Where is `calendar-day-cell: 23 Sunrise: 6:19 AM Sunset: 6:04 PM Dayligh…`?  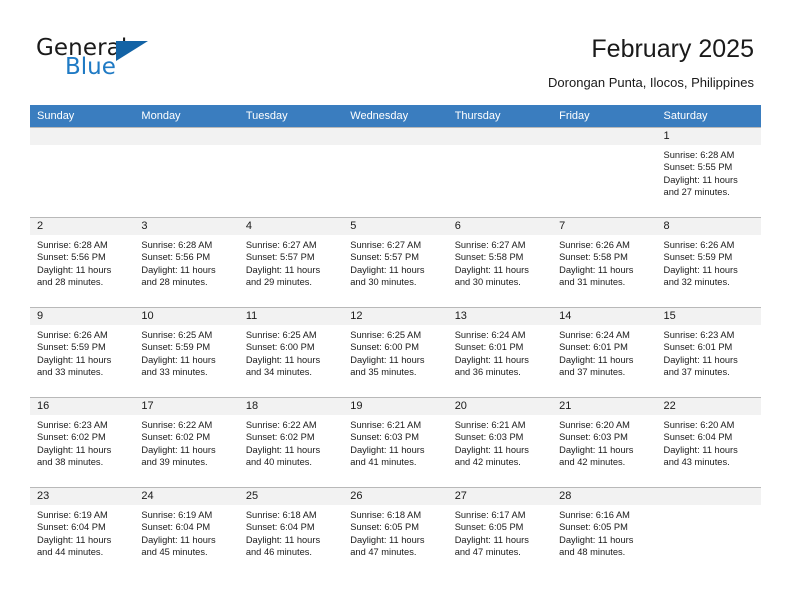 calendar-day-cell: 23 Sunrise: 6:19 AM Sunset: 6:04 PM Dayligh… is located at coordinates (82, 532).